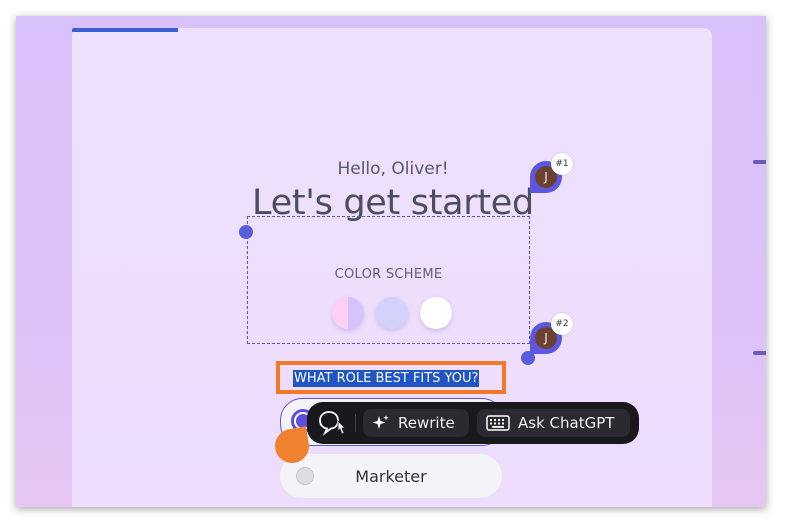 Image resolution: width=785 pixels, height=525 pixels. What do you see at coordinates (125, 30) in the screenshot?
I see `progress-bar` at bounding box center [125, 30].